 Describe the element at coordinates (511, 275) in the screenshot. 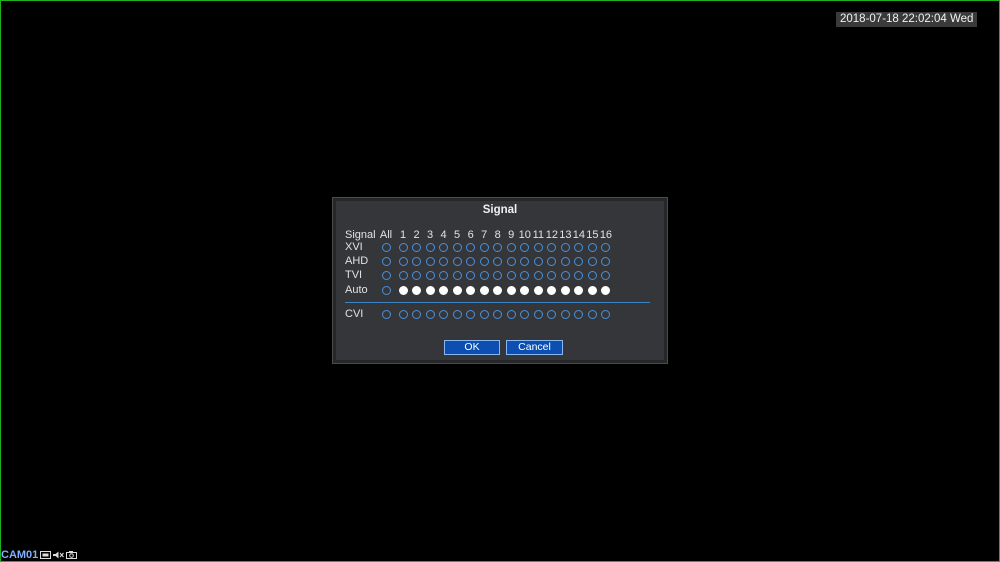

I see `radio-tvi-ch9` at that location.